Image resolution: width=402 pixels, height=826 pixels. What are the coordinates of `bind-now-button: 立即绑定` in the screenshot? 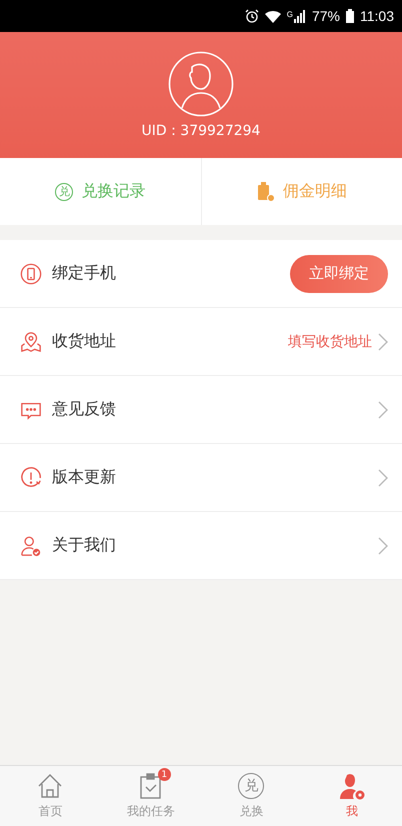 It's located at (339, 273).